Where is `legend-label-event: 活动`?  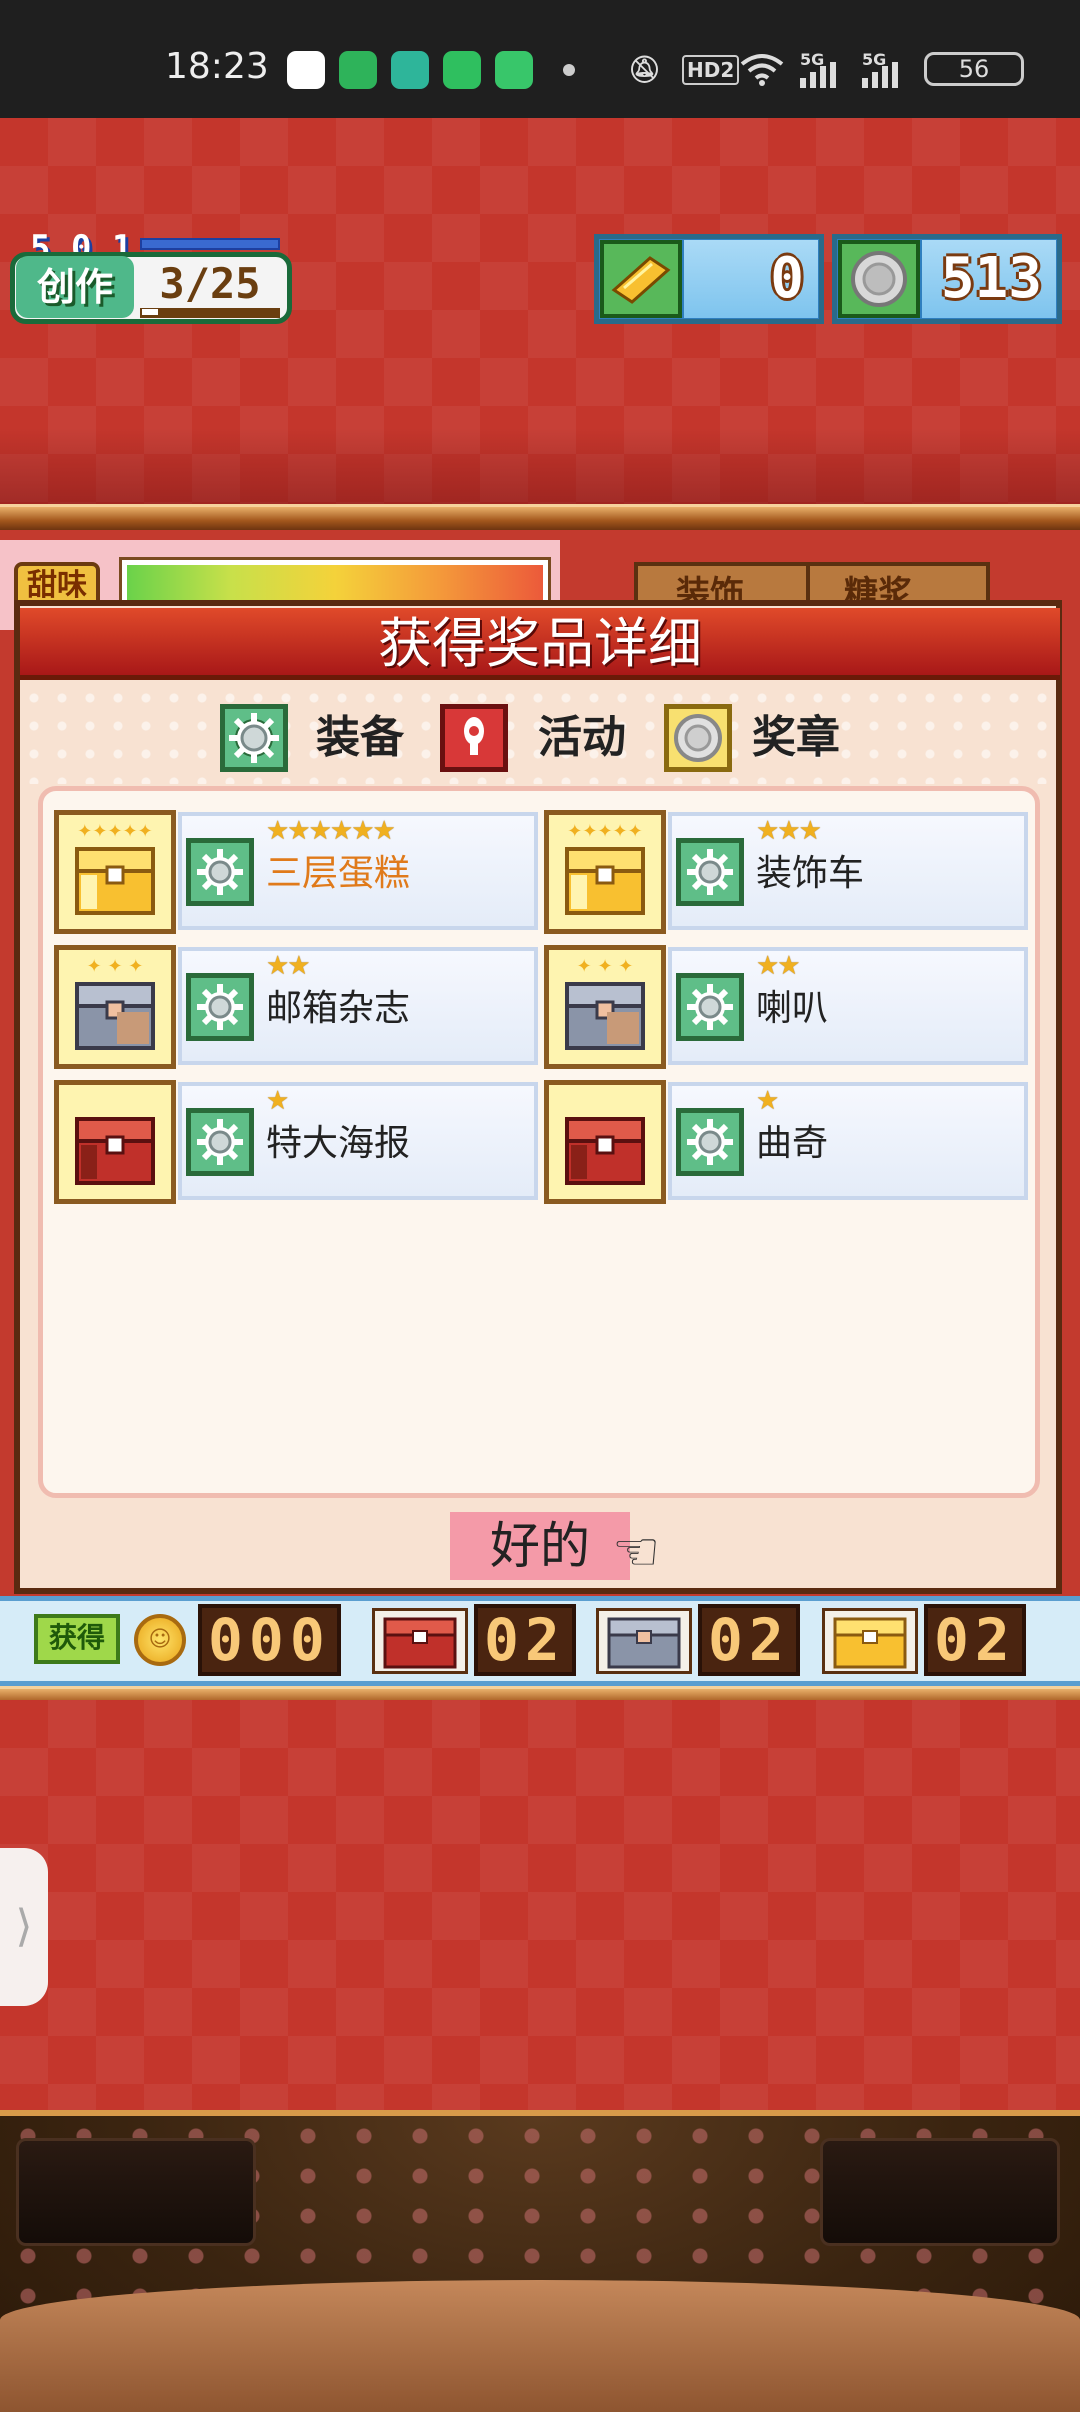 legend-label-event: 活动 is located at coordinates (582, 737).